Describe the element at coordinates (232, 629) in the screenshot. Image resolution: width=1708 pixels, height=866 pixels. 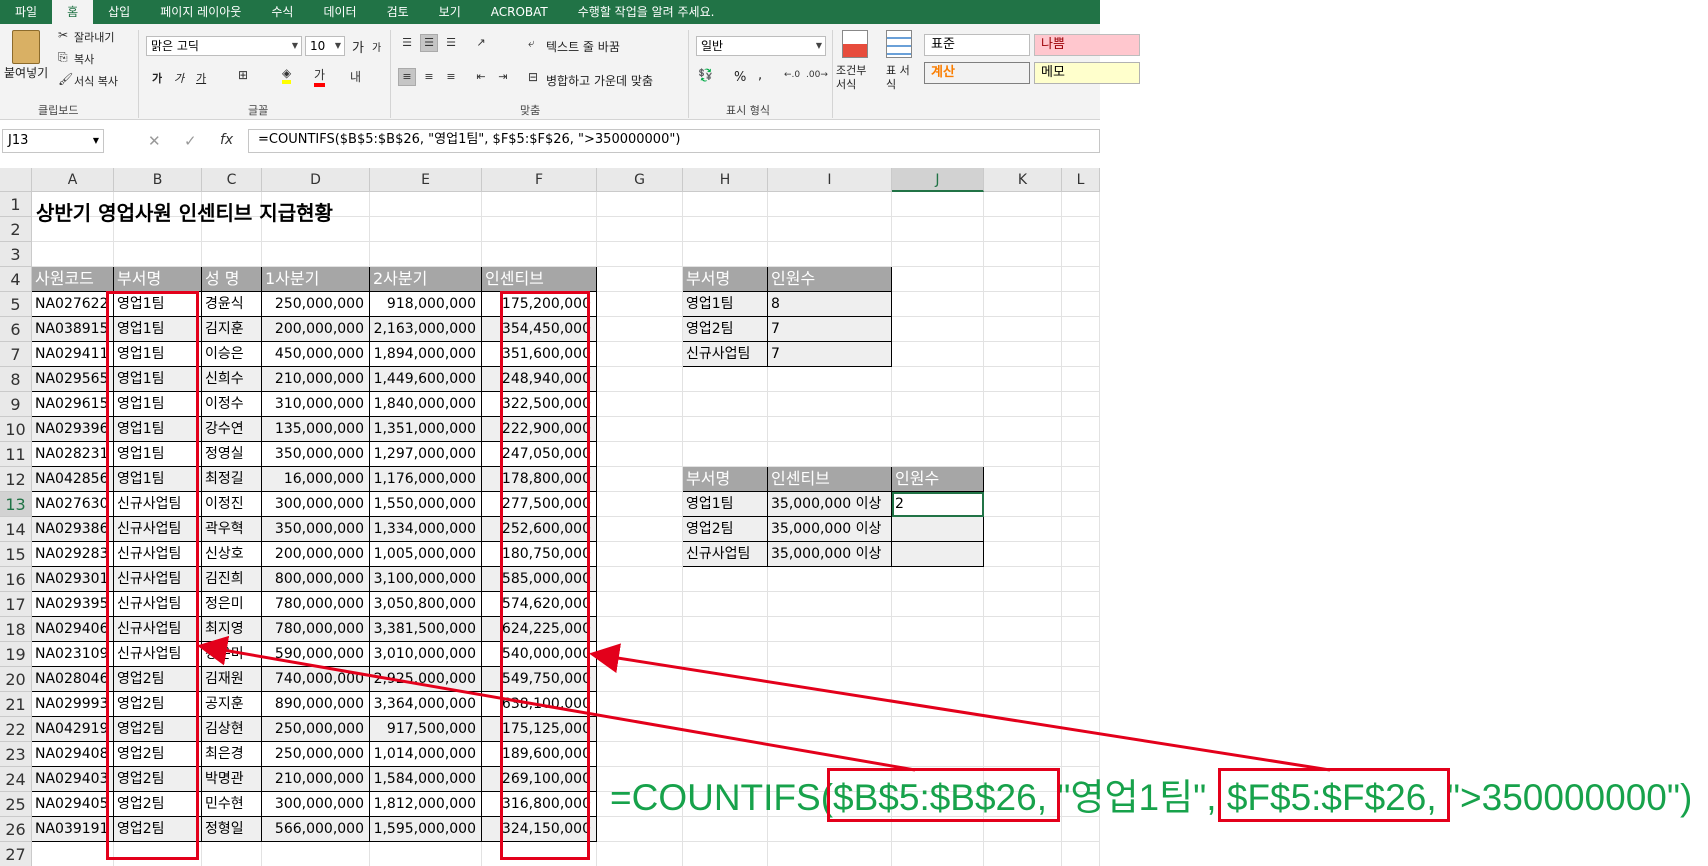
I see `table-cell: 최지영` at that location.